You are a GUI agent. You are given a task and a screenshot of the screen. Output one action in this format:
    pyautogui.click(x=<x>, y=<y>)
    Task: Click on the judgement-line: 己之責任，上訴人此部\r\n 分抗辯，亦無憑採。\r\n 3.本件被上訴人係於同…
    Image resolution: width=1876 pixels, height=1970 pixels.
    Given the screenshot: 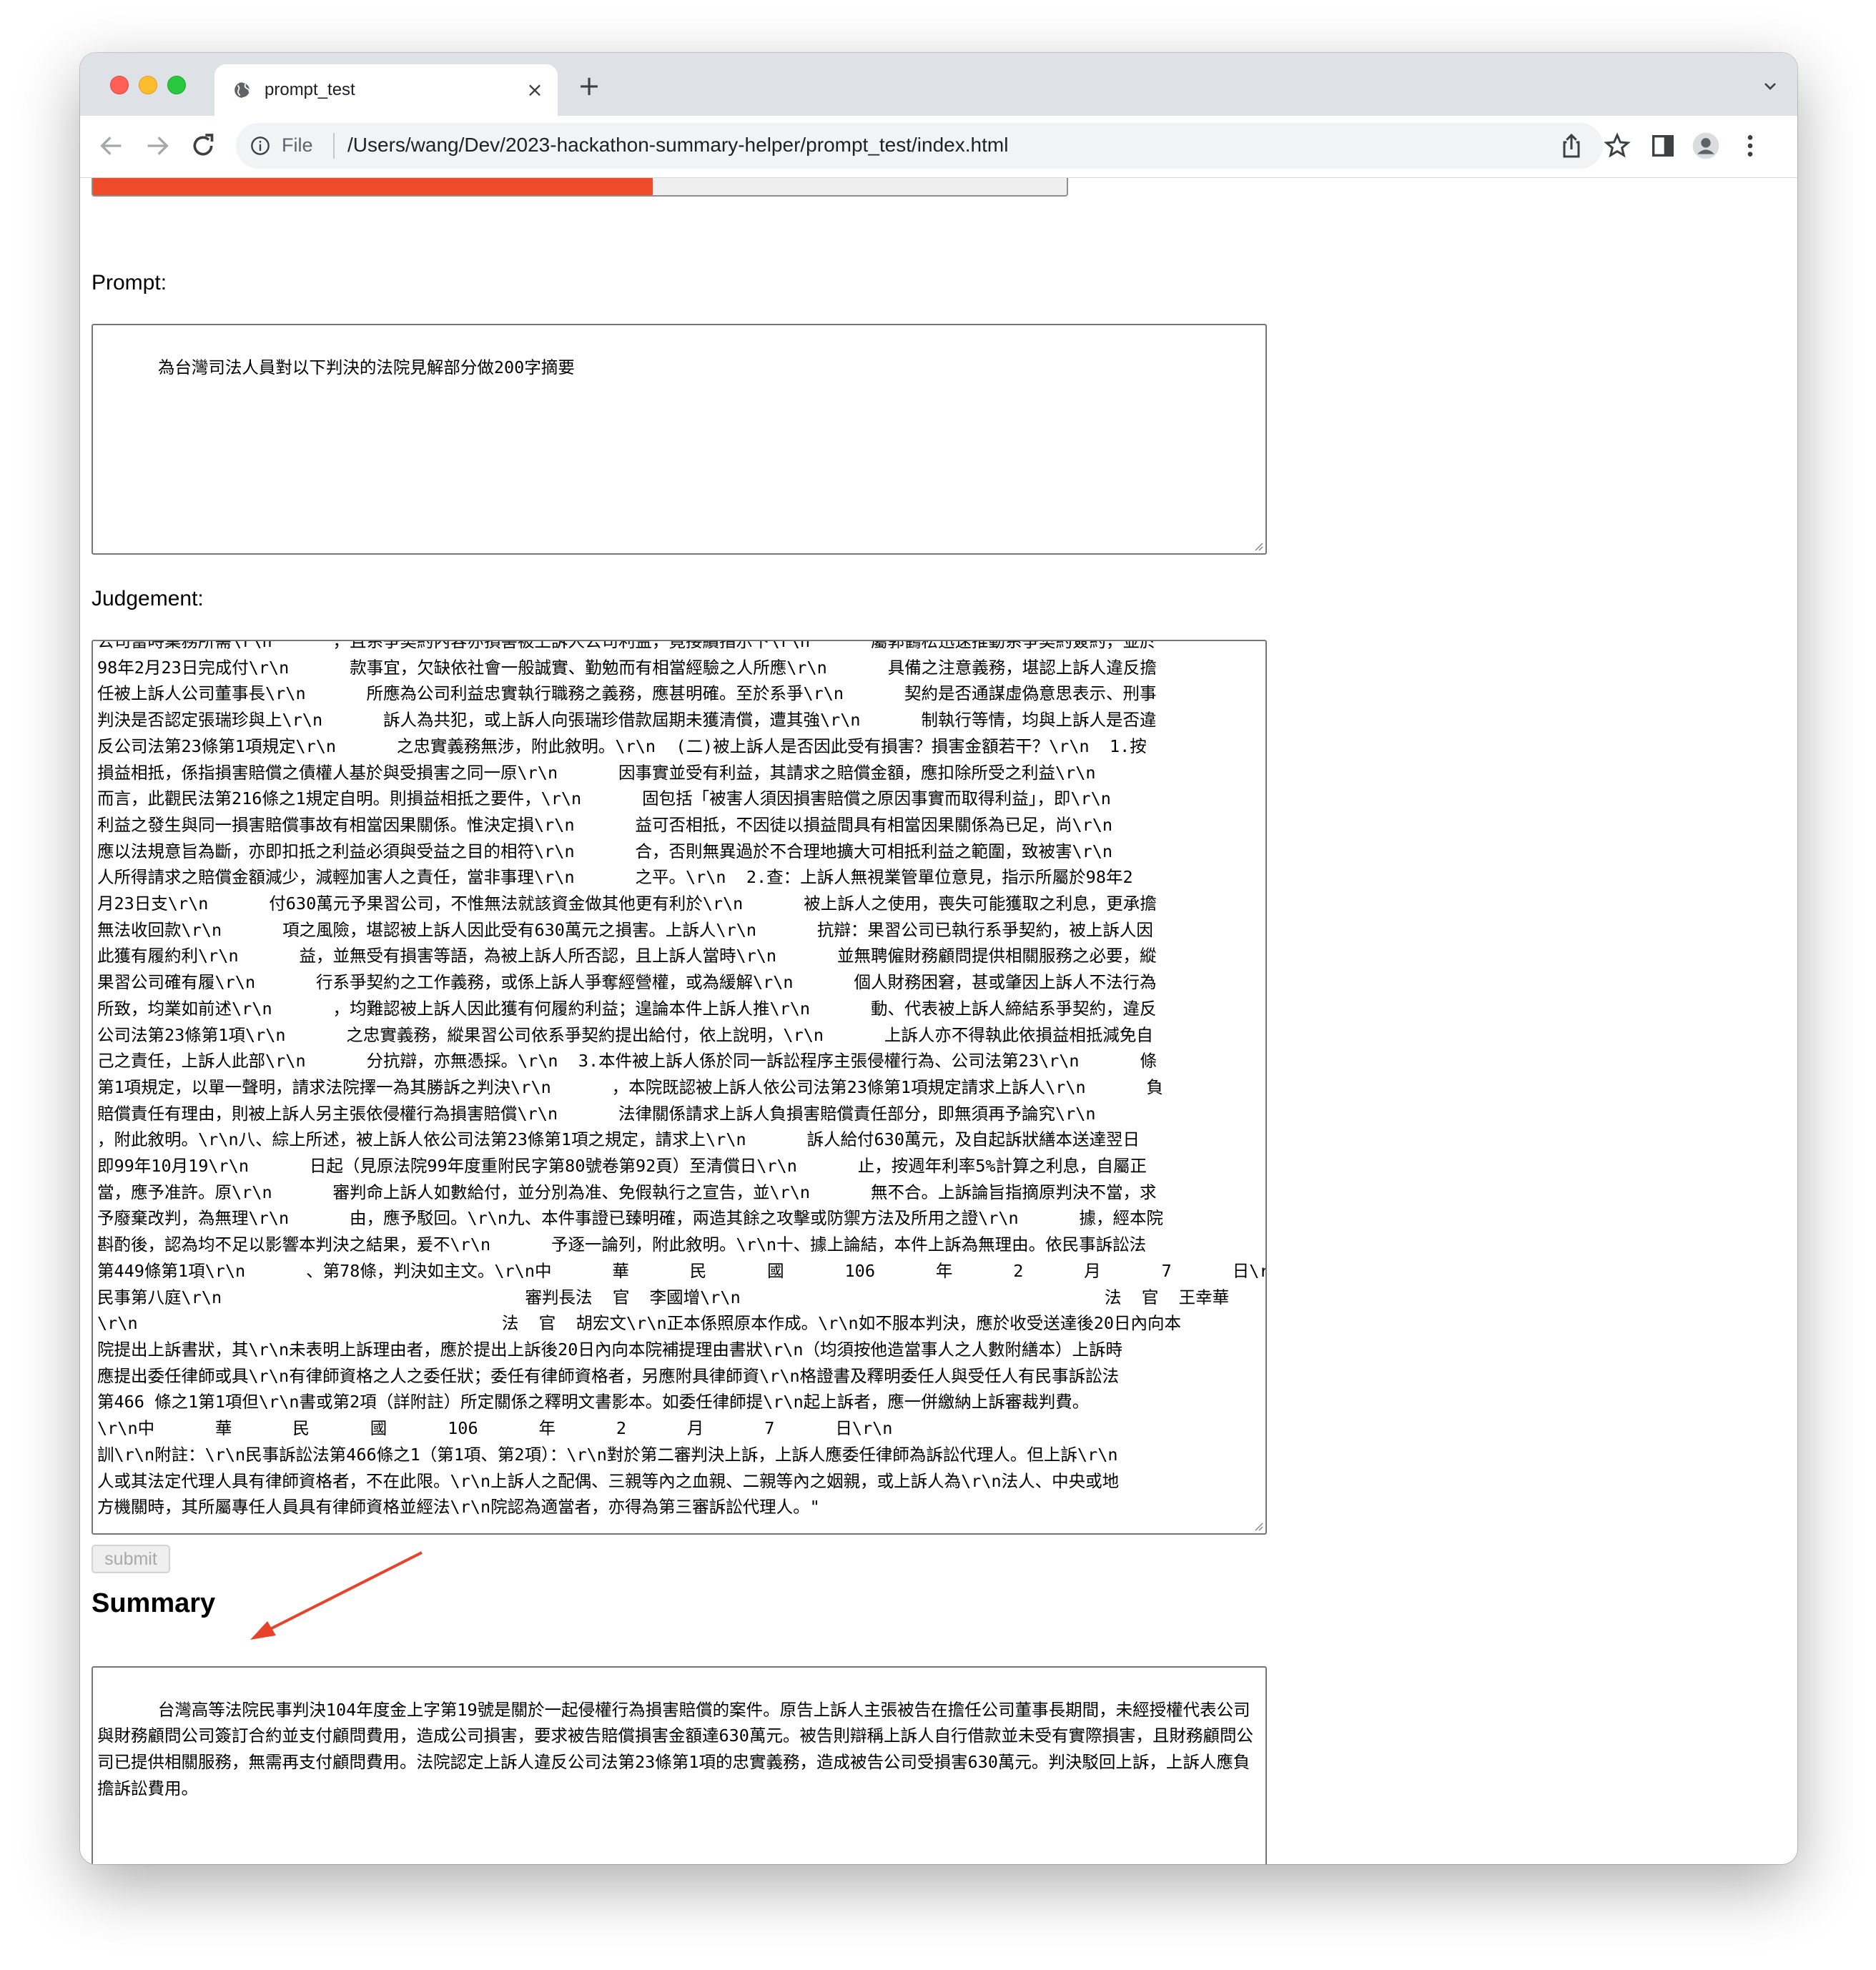 What is the action you would take?
    pyautogui.click(x=627, y=1061)
    